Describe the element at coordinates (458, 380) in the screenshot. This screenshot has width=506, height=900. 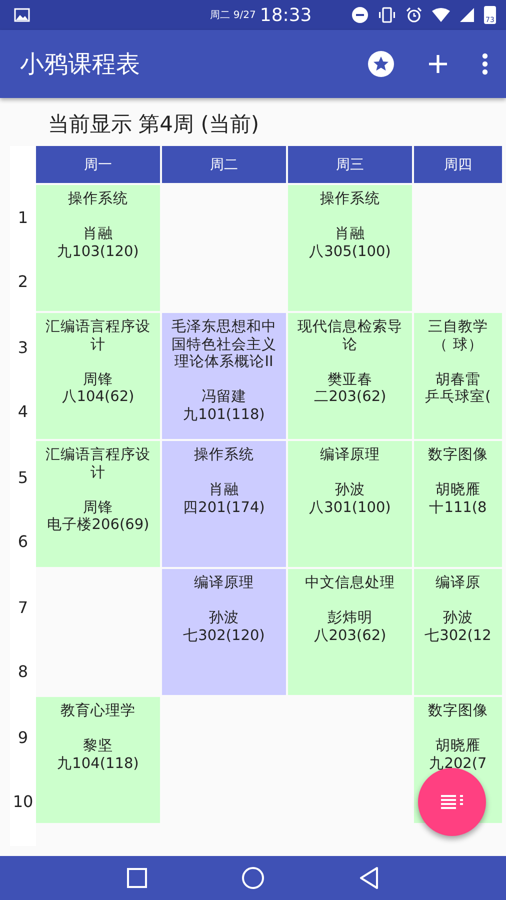
I see `teacher-name: 胡春雷` at that location.